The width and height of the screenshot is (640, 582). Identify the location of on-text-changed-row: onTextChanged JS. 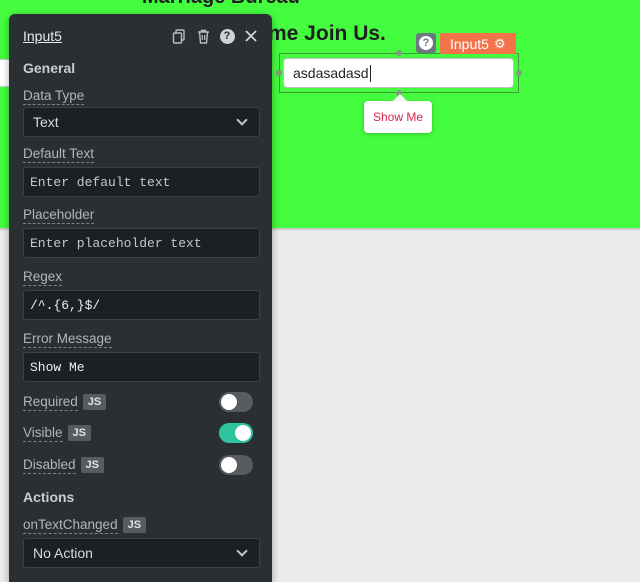
(138, 525).